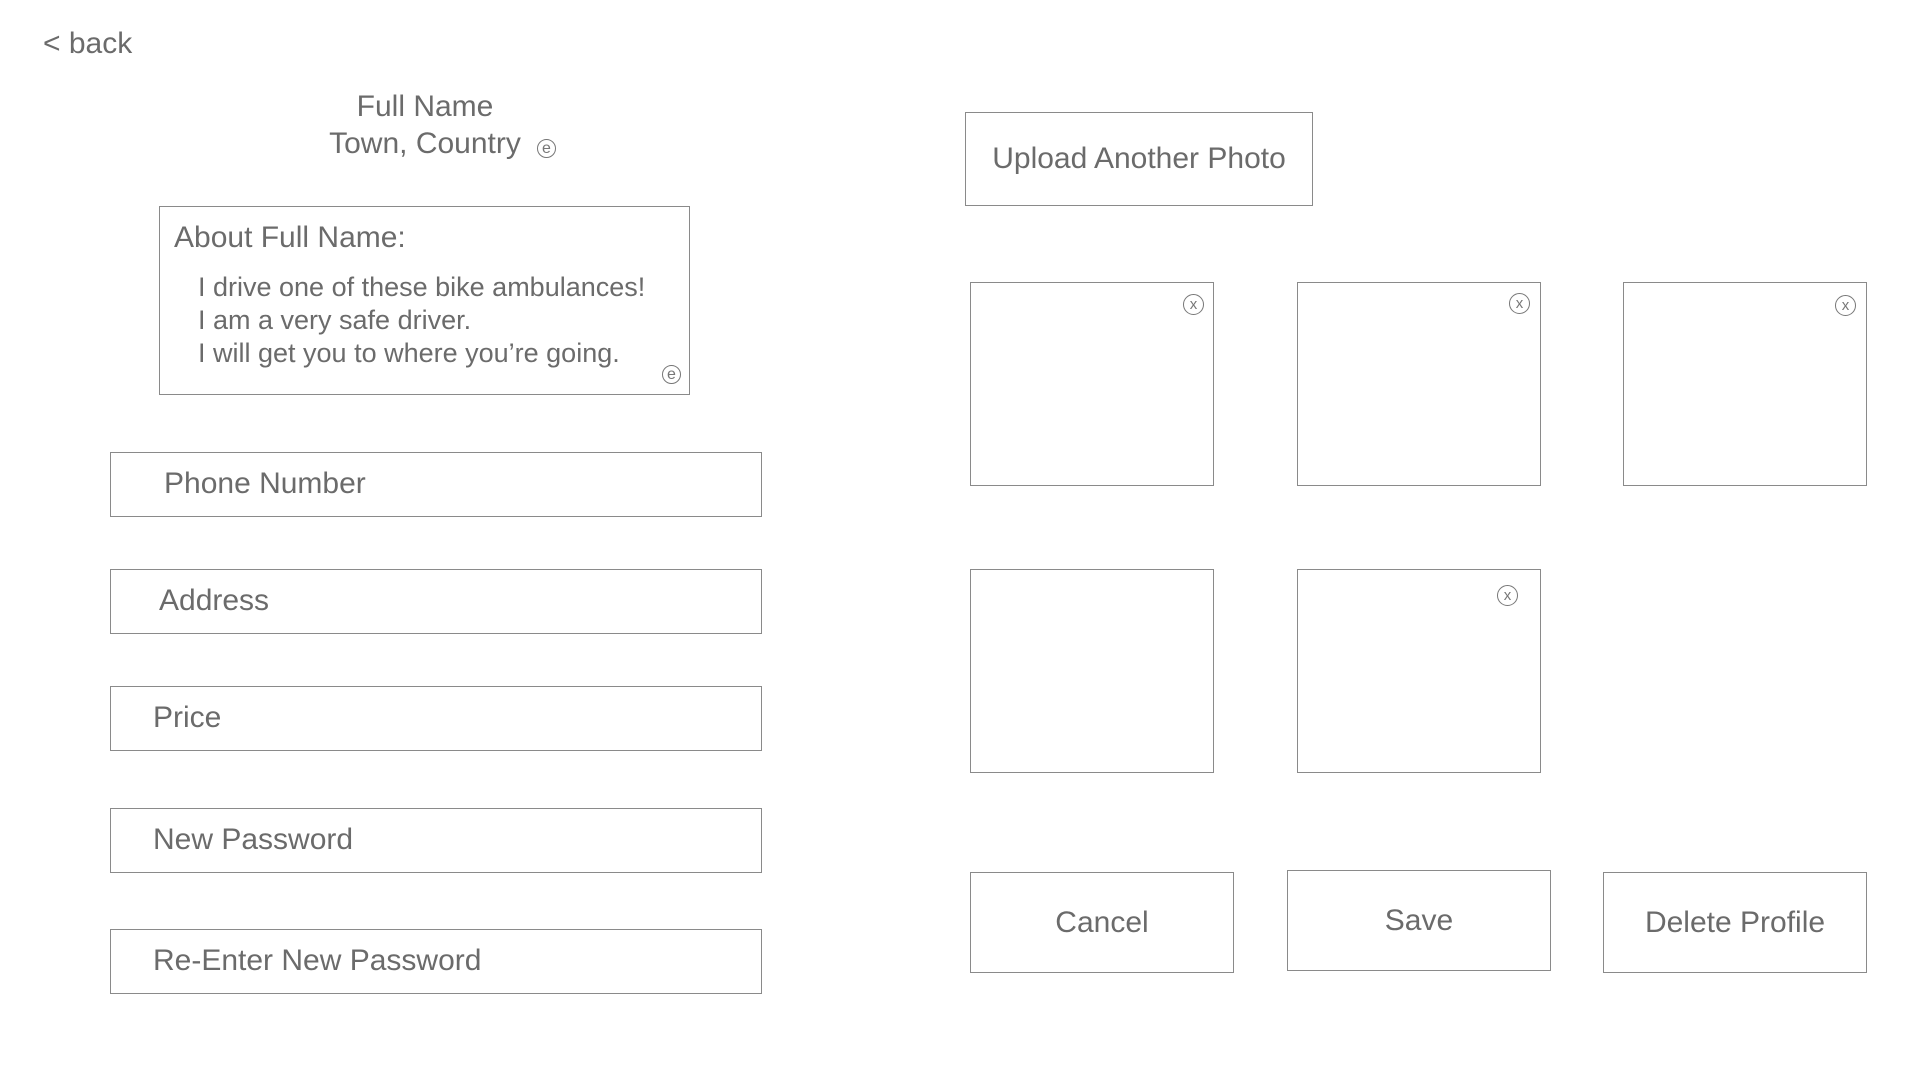  What do you see at coordinates (422, 287) in the screenshot?
I see `about-line: I drive one of these bike ambulances!` at bounding box center [422, 287].